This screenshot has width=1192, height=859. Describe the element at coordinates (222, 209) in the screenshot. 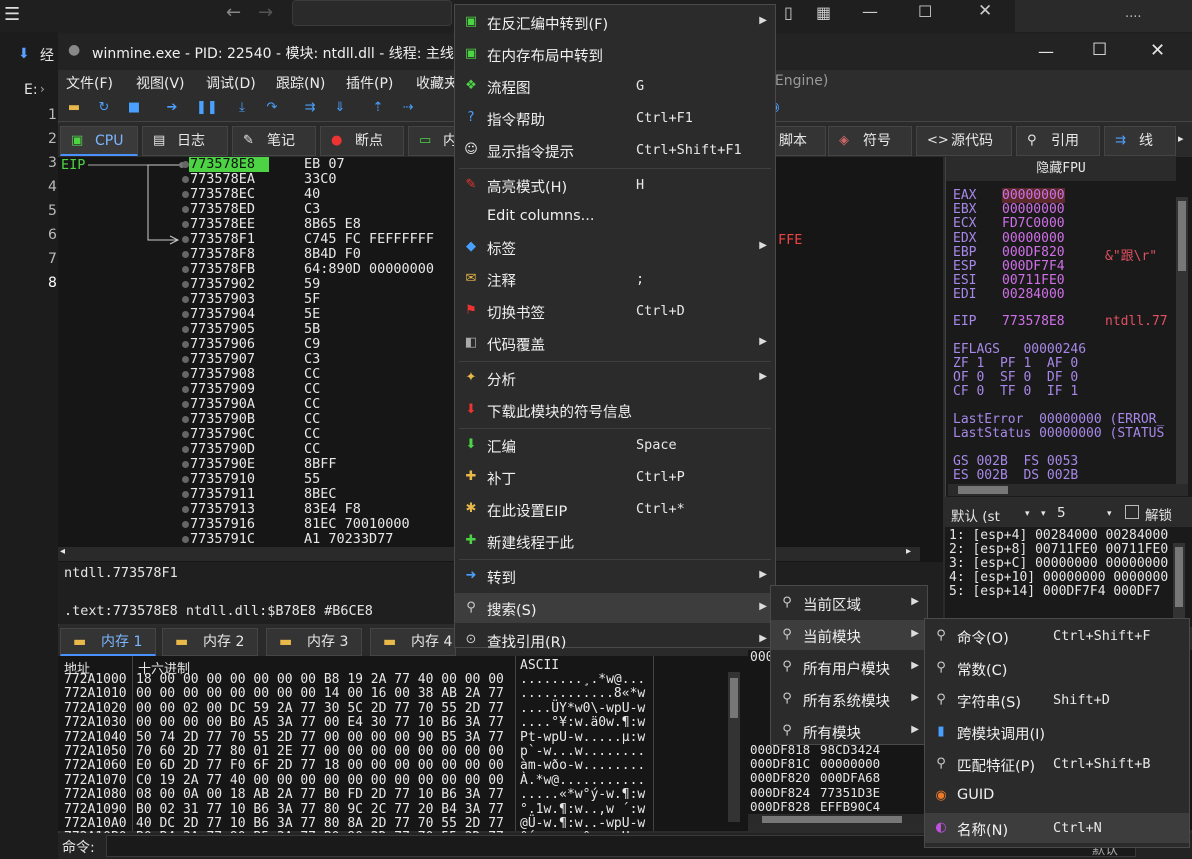

I see `disasm-address: 773578ED` at that location.